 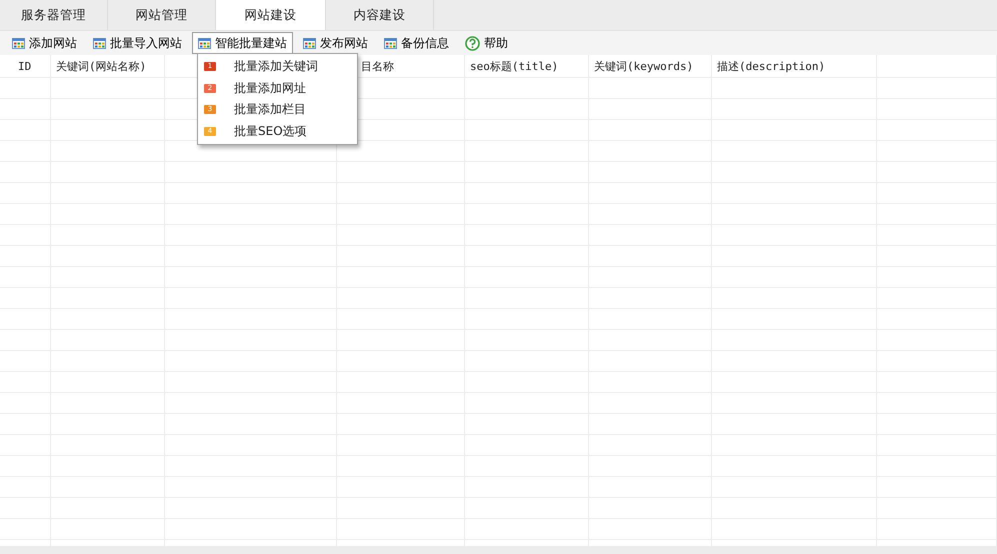 What do you see at coordinates (377, 66) in the screenshot?
I see `column-header: 目名称` at bounding box center [377, 66].